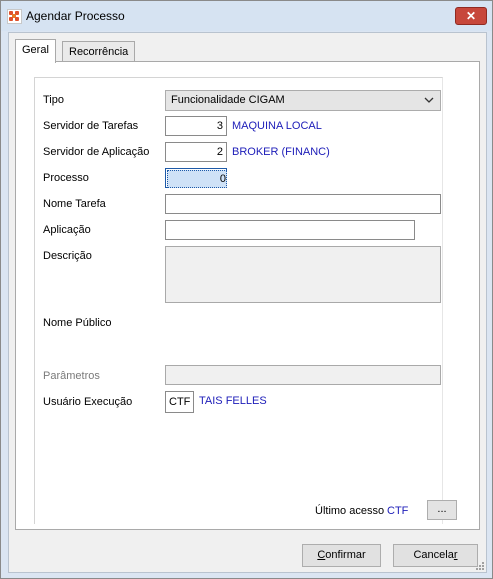 This screenshot has width=493, height=579. I want to click on tipo-label: Tipo, so click(53, 100).